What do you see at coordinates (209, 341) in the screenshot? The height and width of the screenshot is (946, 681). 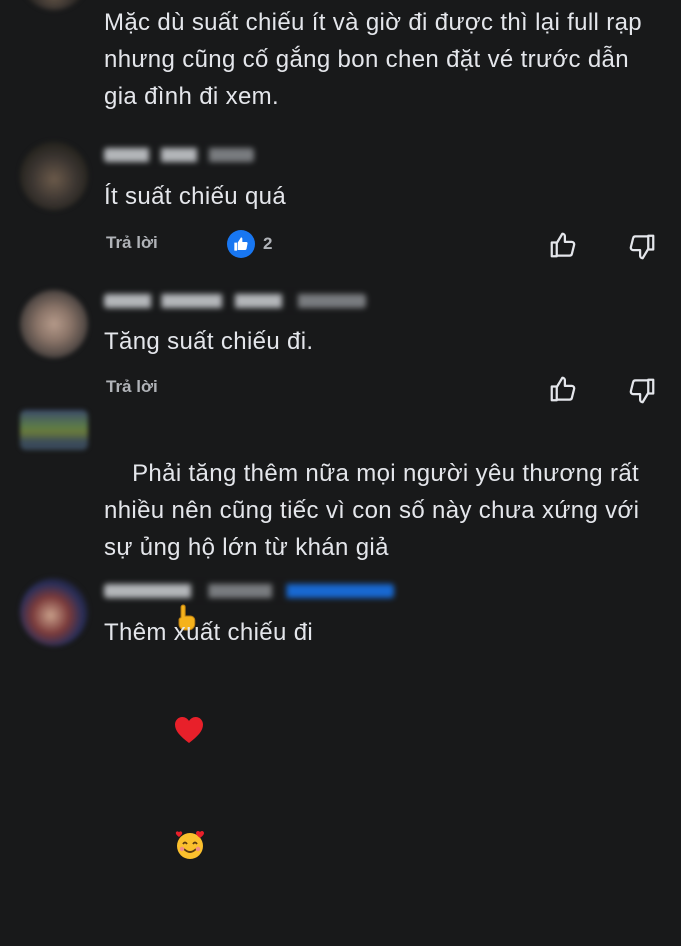 I see `comment-text: Tăng suất chiếu đi.` at bounding box center [209, 341].